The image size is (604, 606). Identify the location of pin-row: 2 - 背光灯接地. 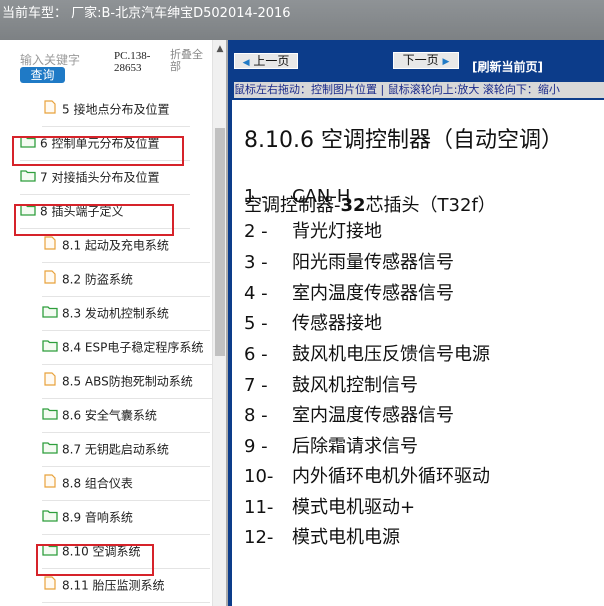
(313, 232).